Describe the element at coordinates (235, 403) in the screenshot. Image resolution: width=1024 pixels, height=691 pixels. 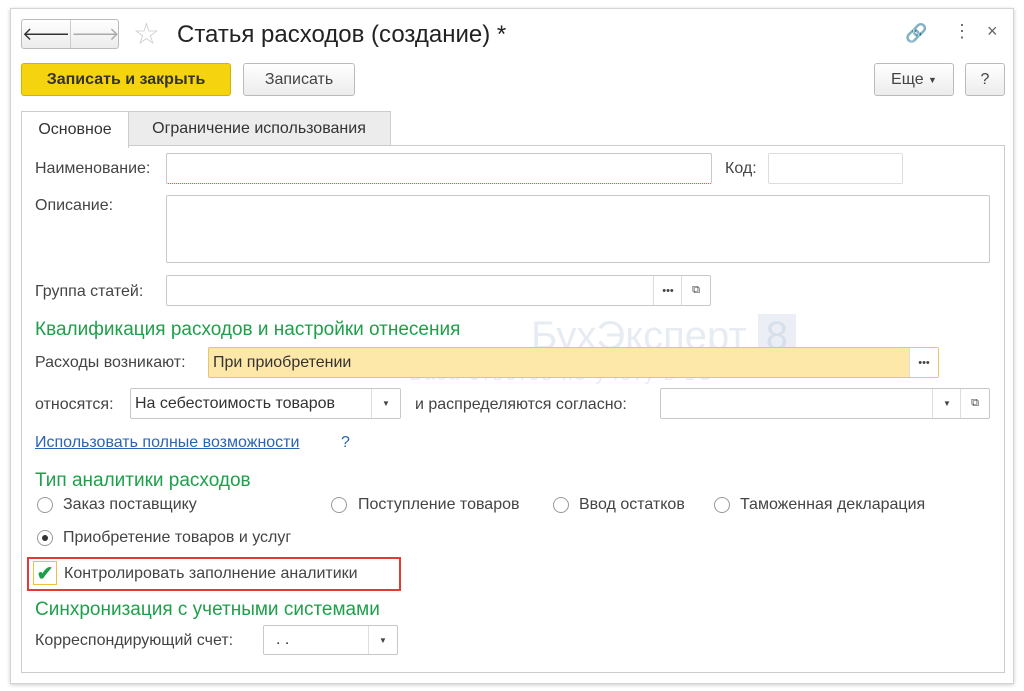
I see `relate-value: На себестоимость товаров` at that location.